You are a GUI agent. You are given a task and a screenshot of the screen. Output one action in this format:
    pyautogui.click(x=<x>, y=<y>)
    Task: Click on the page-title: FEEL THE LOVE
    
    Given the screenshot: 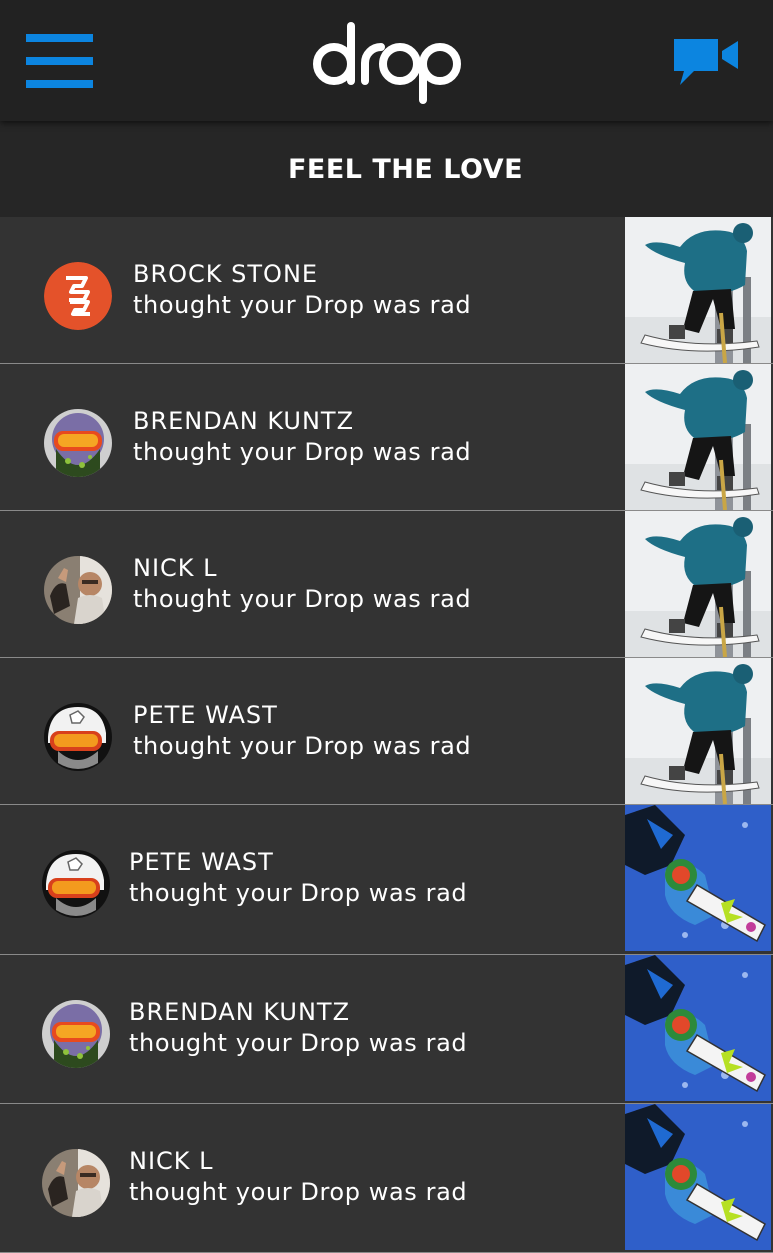 What is the action you would take?
    pyautogui.click(x=405, y=169)
    